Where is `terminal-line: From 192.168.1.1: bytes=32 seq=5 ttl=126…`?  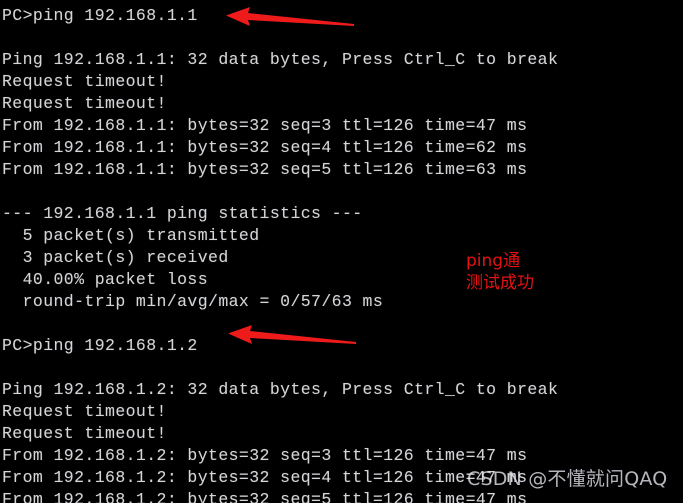
terminal-line: From 192.168.1.1: bytes=32 seq=5 ttl=126… is located at coordinates (265, 169).